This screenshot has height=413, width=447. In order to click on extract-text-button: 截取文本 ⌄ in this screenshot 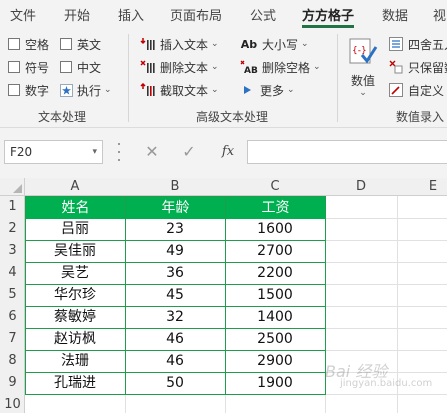, I will do `click(179, 90)`.